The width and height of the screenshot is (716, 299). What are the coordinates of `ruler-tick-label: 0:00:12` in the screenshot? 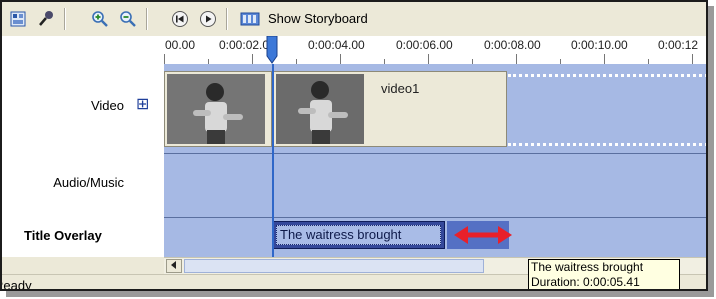 It's located at (678, 45).